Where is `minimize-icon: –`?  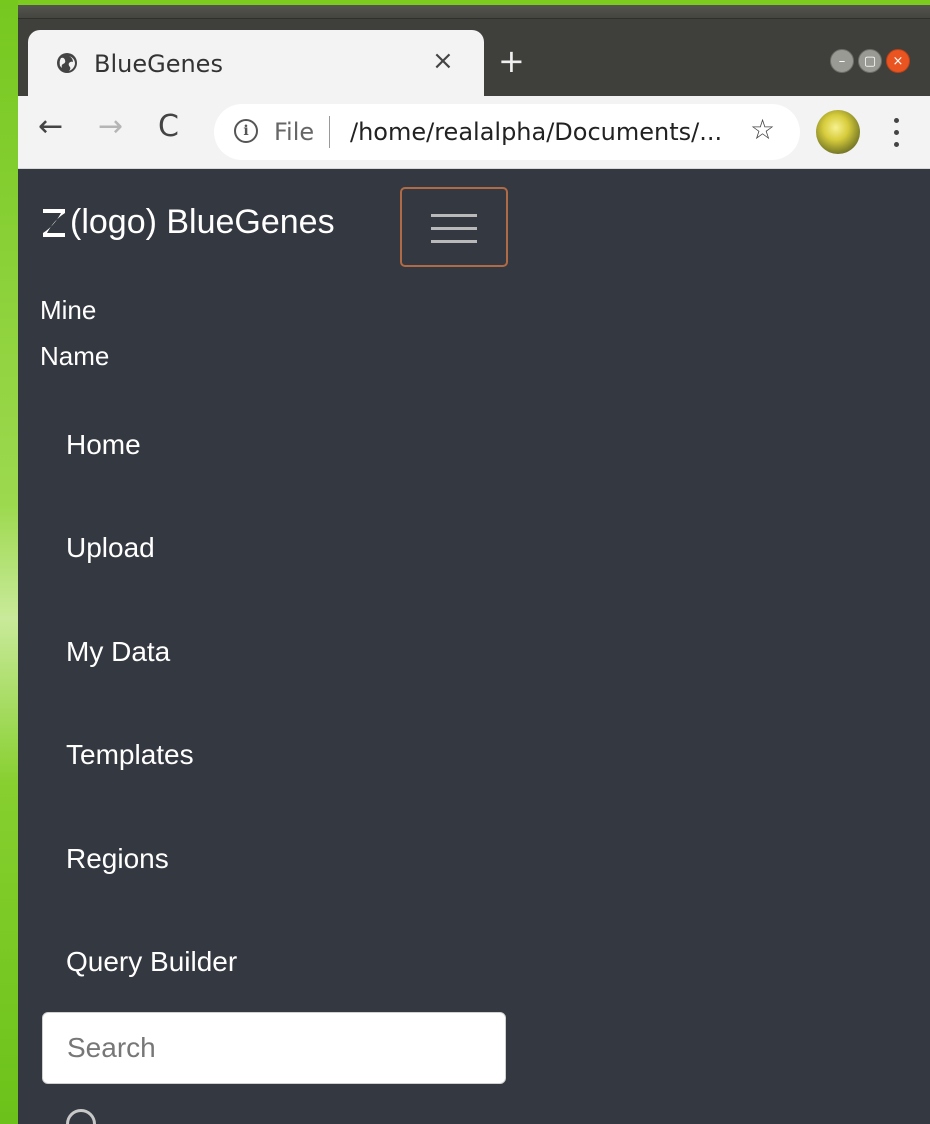
minimize-icon: – is located at coordinates (842, 61).